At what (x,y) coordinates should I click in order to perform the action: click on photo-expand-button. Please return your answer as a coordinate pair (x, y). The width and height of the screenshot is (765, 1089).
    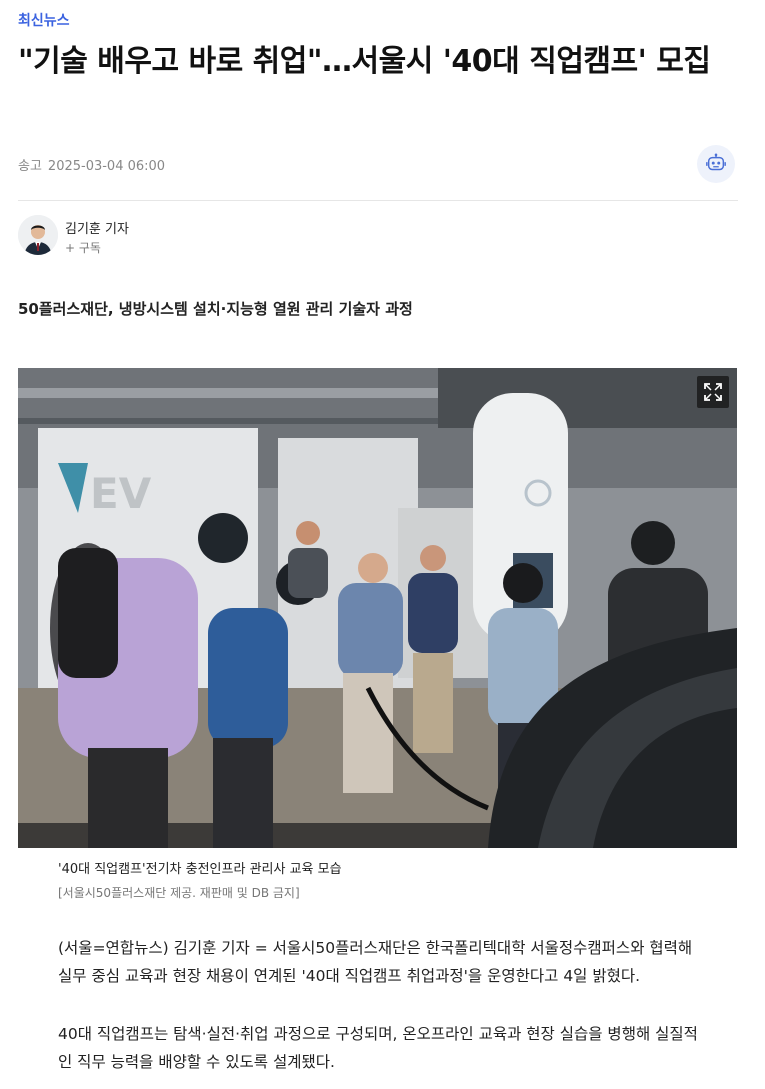
    Looking at the image, I should click on (713, 392).